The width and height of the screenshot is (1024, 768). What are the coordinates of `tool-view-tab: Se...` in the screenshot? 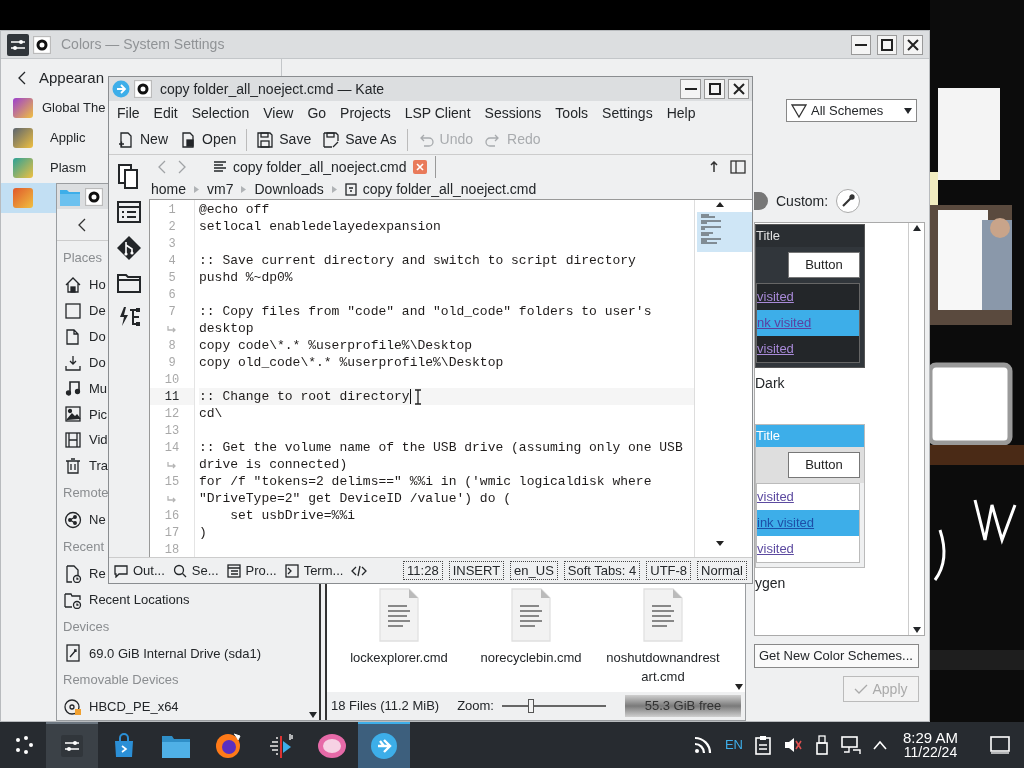 It's located at (195, 570).